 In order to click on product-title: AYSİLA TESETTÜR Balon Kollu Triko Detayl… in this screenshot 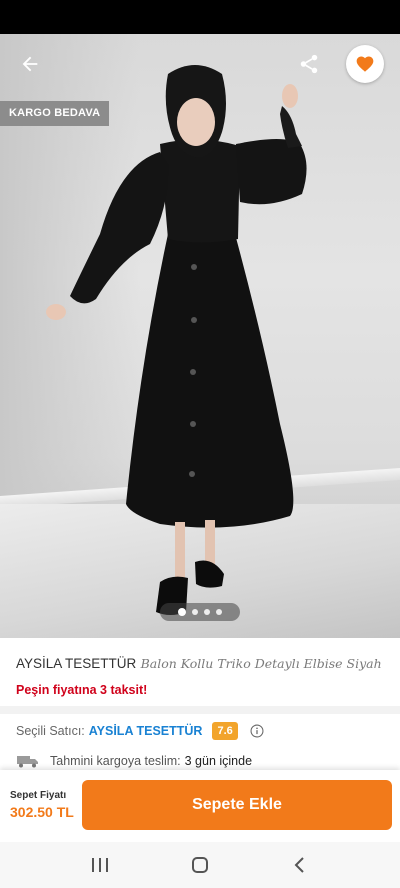, I will do `click(204, 664)`.